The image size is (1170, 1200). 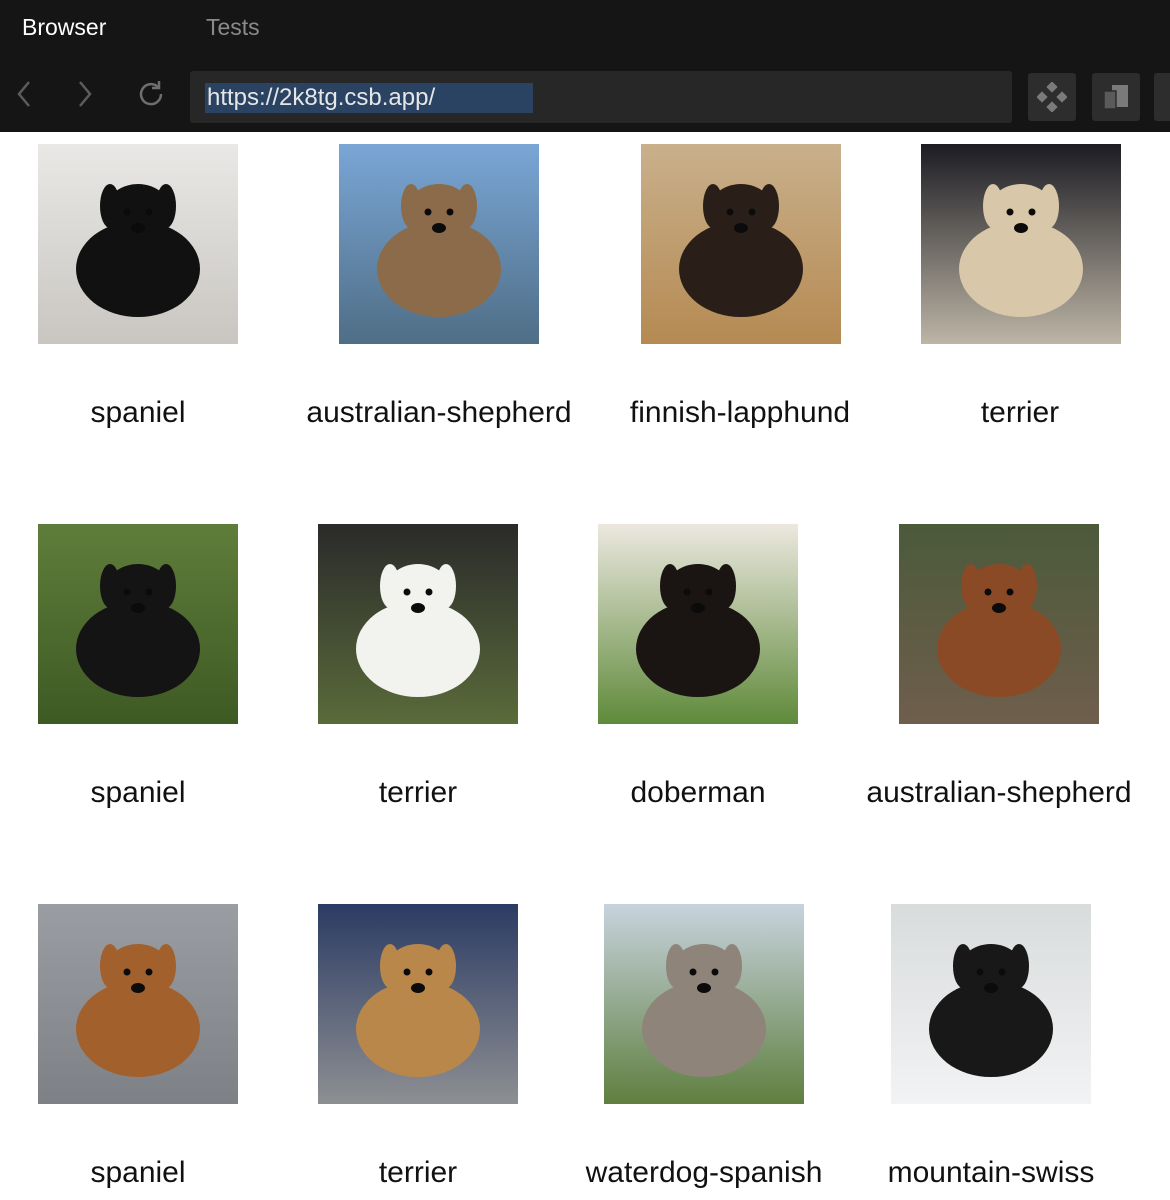 I want to click on tab-bar: Browser Tests, so click(x=585, y=28).